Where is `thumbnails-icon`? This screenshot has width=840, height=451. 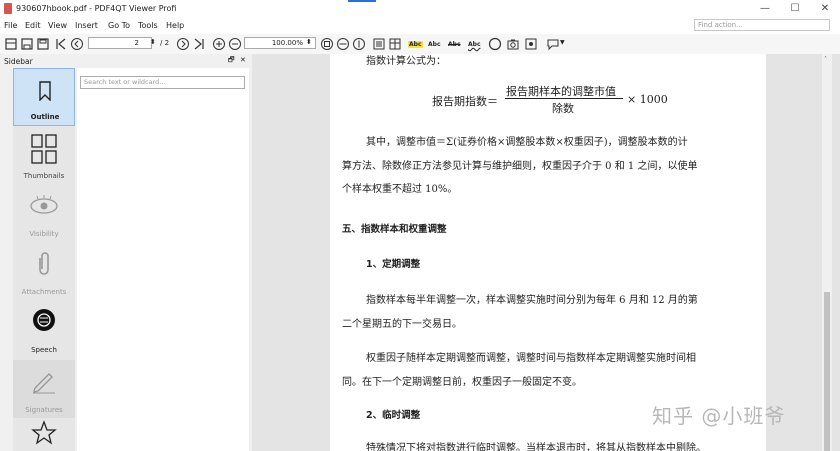
thumbnails-icon is located at coordinates (44, 149).